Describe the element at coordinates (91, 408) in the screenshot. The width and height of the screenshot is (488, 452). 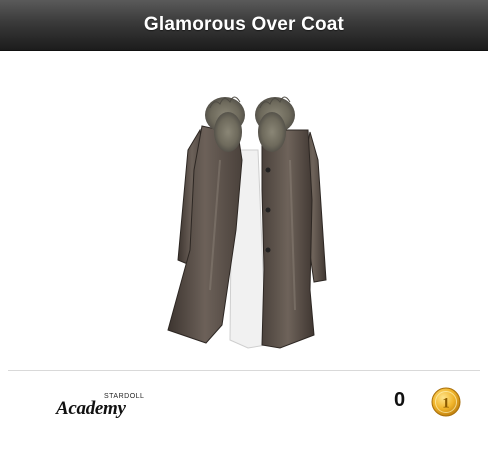
I see `logo-main-text: Academy` at that location.